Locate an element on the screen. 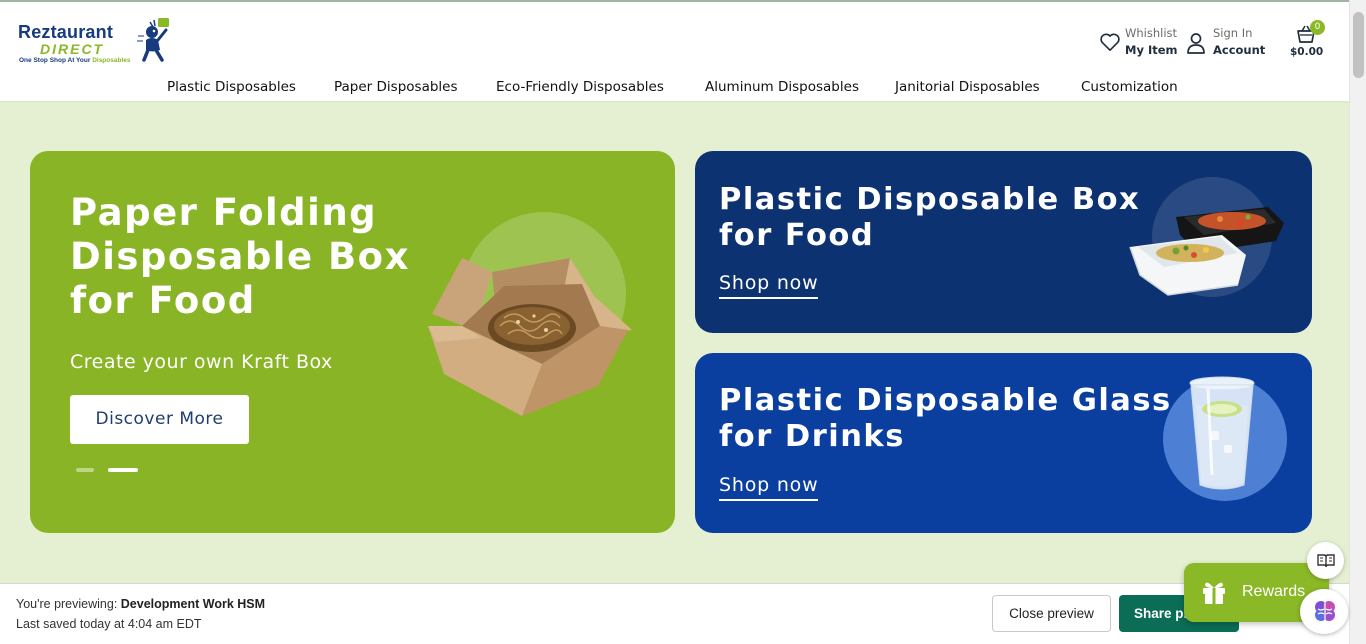  promo-card-title: Plastic Disposable Box for Food is located at coordinates (930, 217).